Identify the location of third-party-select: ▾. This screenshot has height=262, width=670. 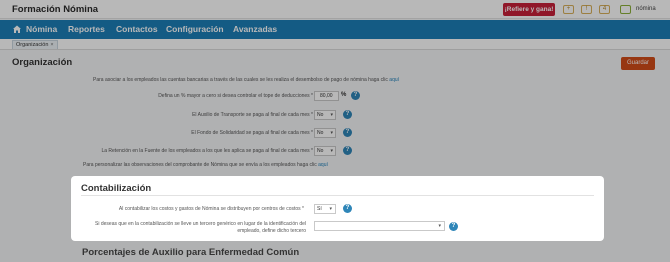
(379, 226).